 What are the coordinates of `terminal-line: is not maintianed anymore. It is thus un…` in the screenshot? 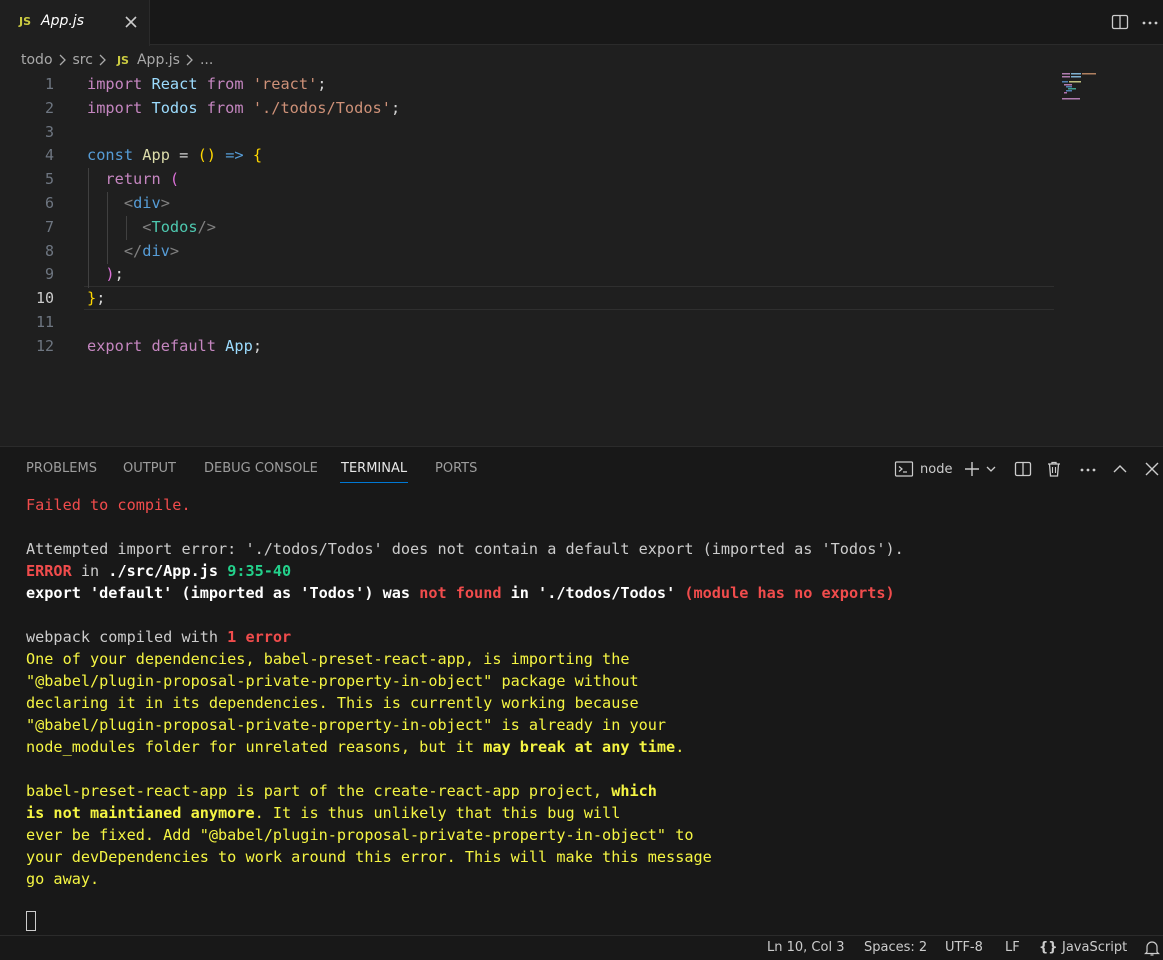 It's located at (323, 813).